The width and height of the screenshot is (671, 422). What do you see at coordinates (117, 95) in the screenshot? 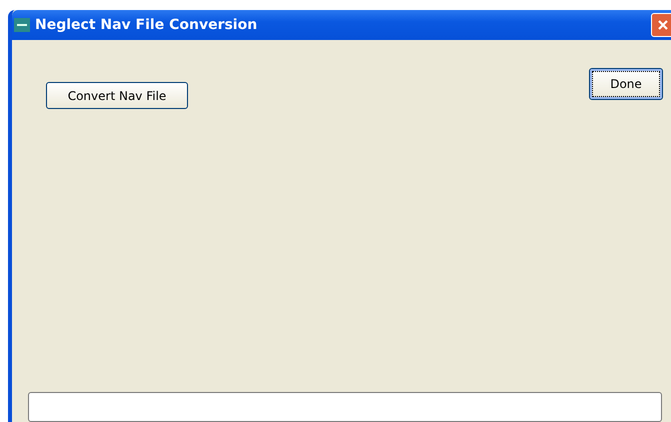
I see `convert-button: Convert Nav File` at bounding box center [117, 95].